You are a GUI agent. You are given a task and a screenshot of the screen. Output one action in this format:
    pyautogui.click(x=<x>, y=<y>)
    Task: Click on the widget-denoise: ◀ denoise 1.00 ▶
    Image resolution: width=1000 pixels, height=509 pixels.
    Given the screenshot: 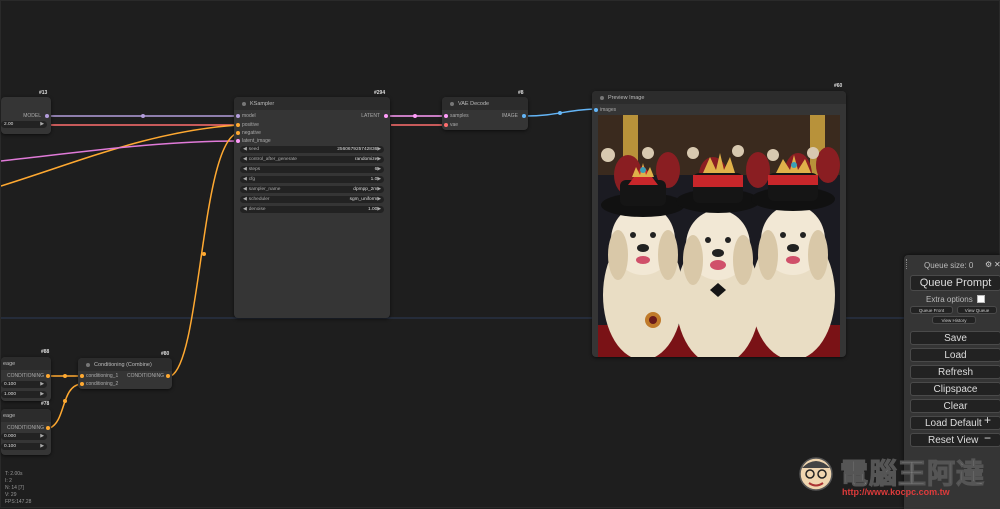 What is the action you would take?
    pyautogui.click(x=312, y=209)
    